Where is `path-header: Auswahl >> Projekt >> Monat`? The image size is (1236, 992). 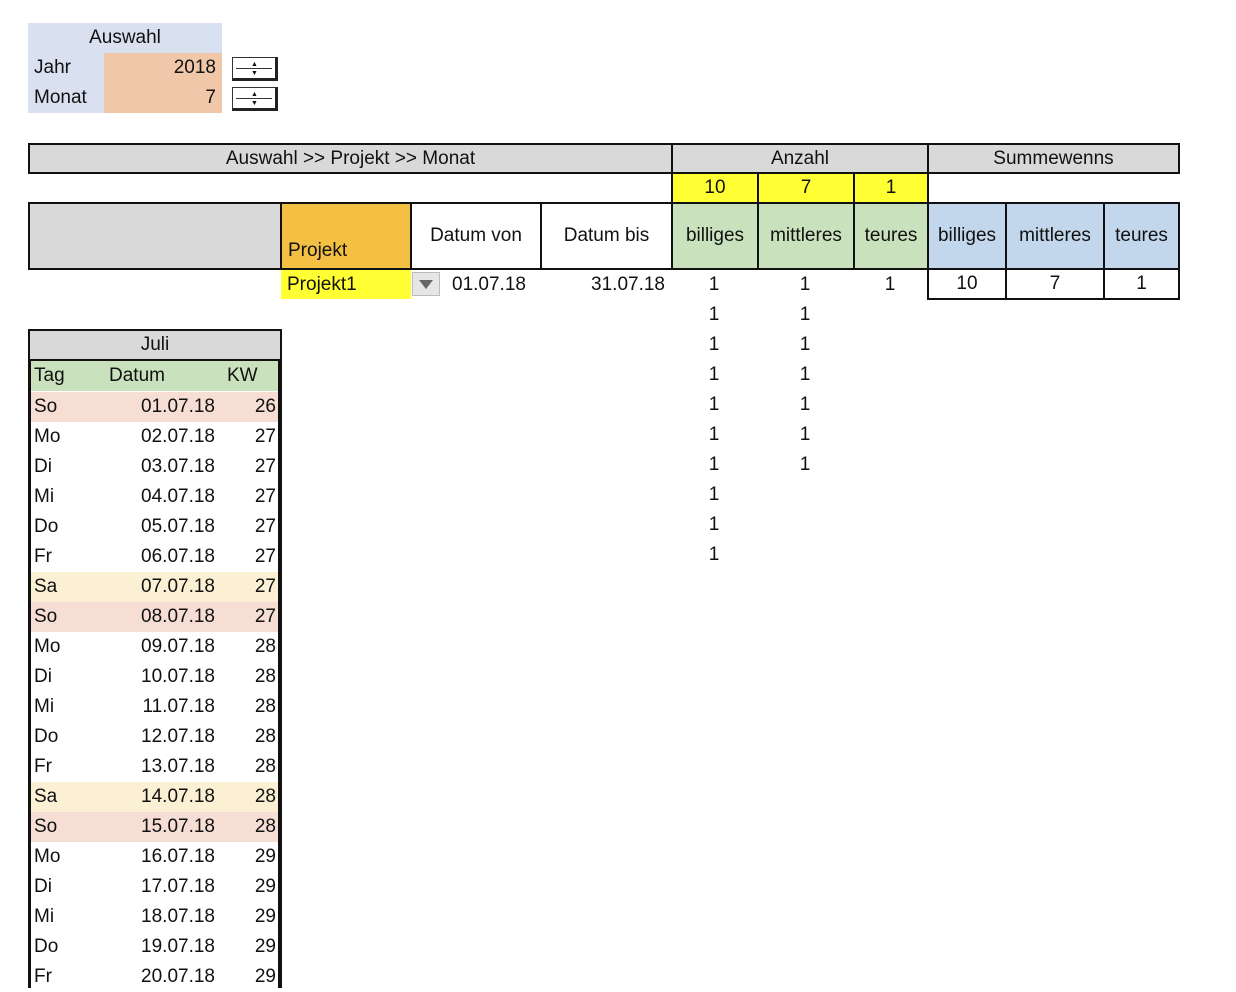 path-header: Auswahl >> Projekt >> Monat is located at coordinates (350, 158).